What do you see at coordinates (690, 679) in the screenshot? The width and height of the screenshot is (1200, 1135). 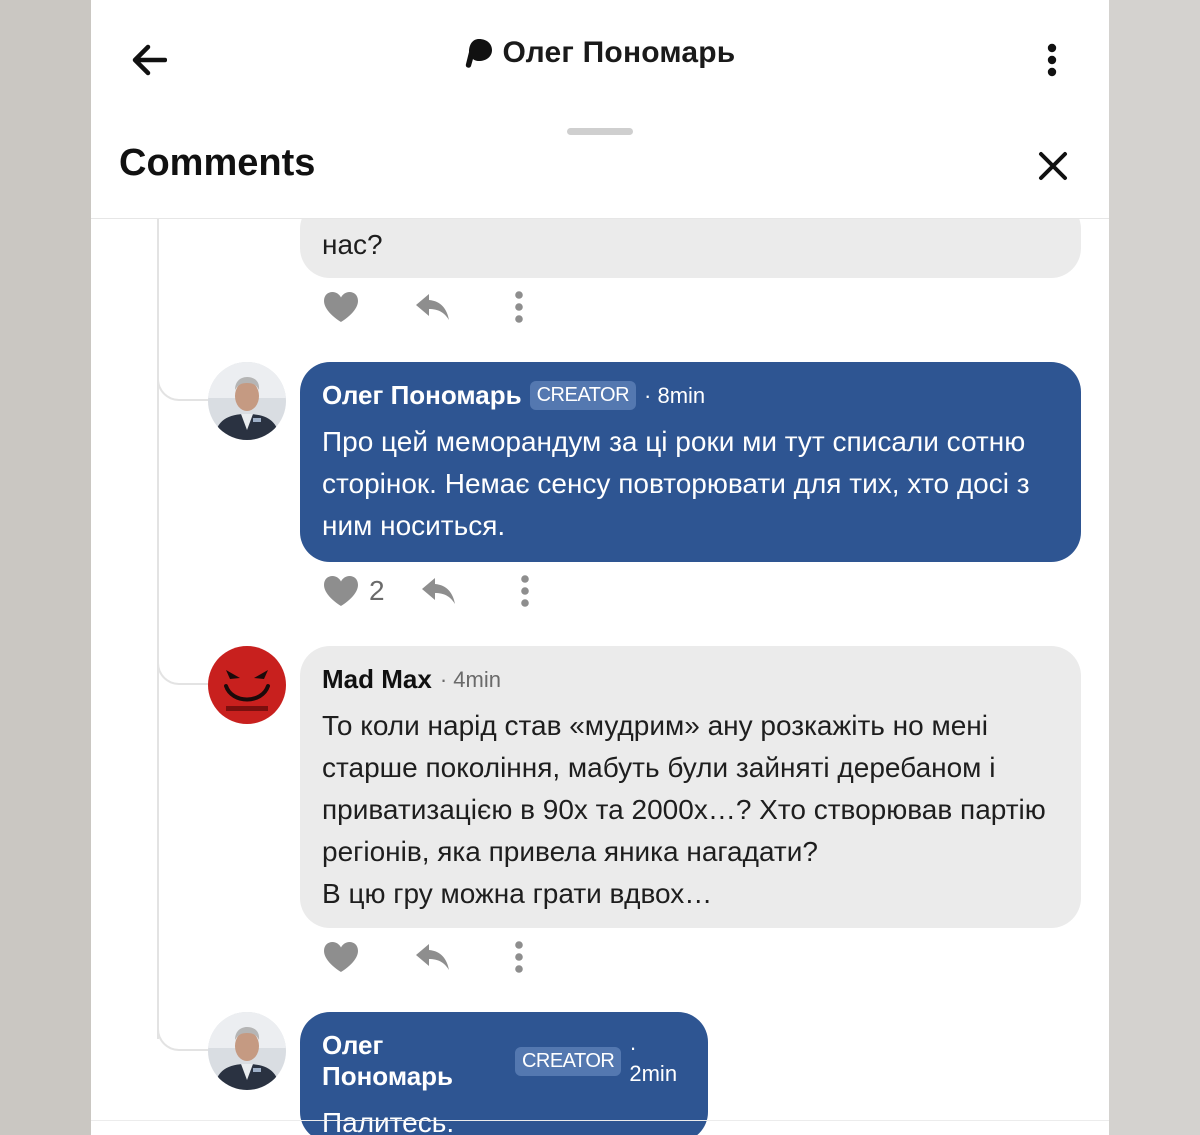 I see `comment-meta: Mad Max · 4min` at bounding box center [690, 679].